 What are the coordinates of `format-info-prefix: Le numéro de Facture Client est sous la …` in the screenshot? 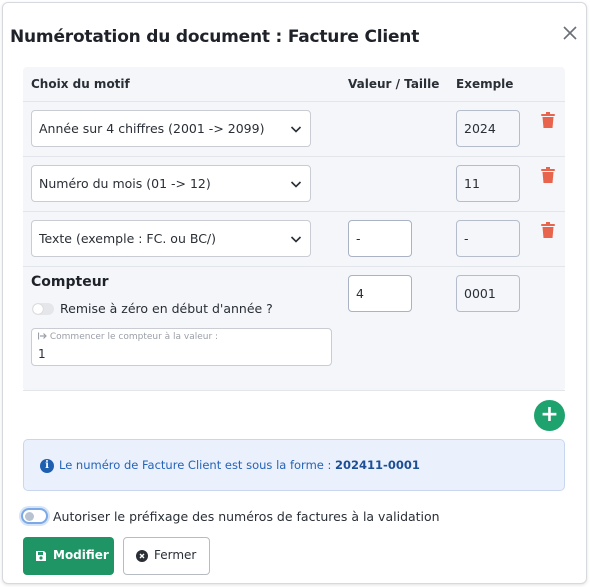 It's located at (195, 465).